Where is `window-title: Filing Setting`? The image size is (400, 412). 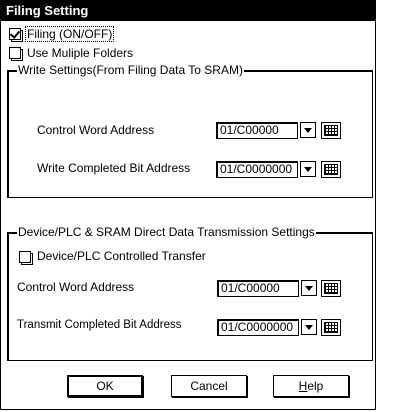
window-title: Filing Setting is located at coordinates (47, 10).